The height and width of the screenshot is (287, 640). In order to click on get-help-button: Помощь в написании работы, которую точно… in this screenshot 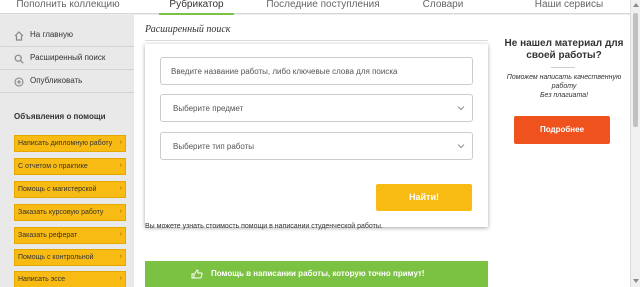, I will do `click(316, 274)`.